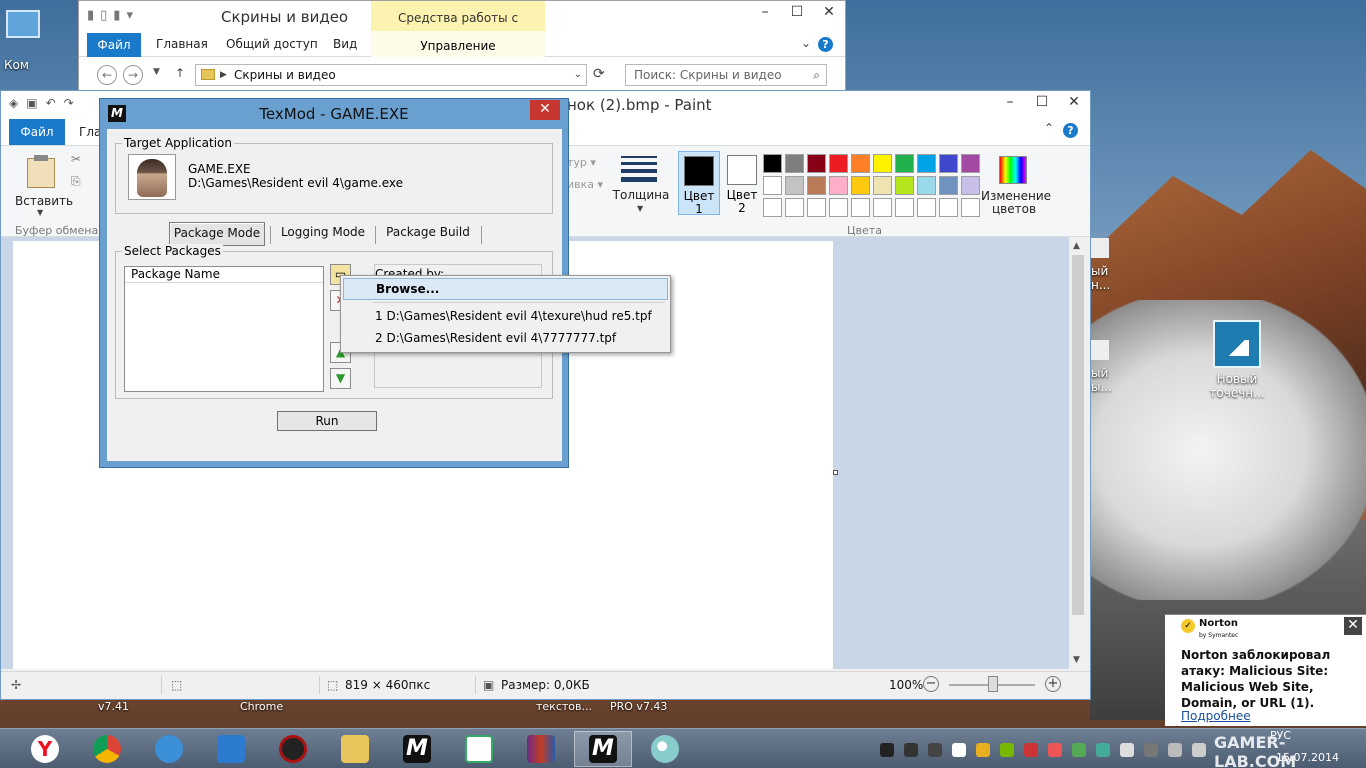  What do you see at coordinates (1076, 660) in the screenshot?
I see `scroll-down-icon: ▼` at bounding box center [1076, 660].